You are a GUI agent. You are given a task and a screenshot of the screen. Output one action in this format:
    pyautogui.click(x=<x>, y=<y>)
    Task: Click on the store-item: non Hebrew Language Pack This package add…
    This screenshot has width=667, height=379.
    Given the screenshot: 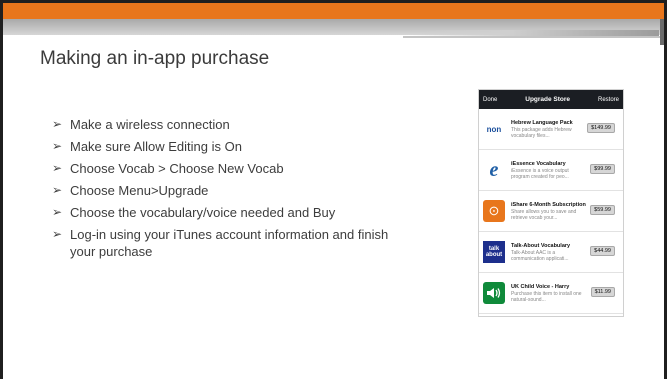 What is the action you would take?
    pyautogui.click(x=551, y=129)
    